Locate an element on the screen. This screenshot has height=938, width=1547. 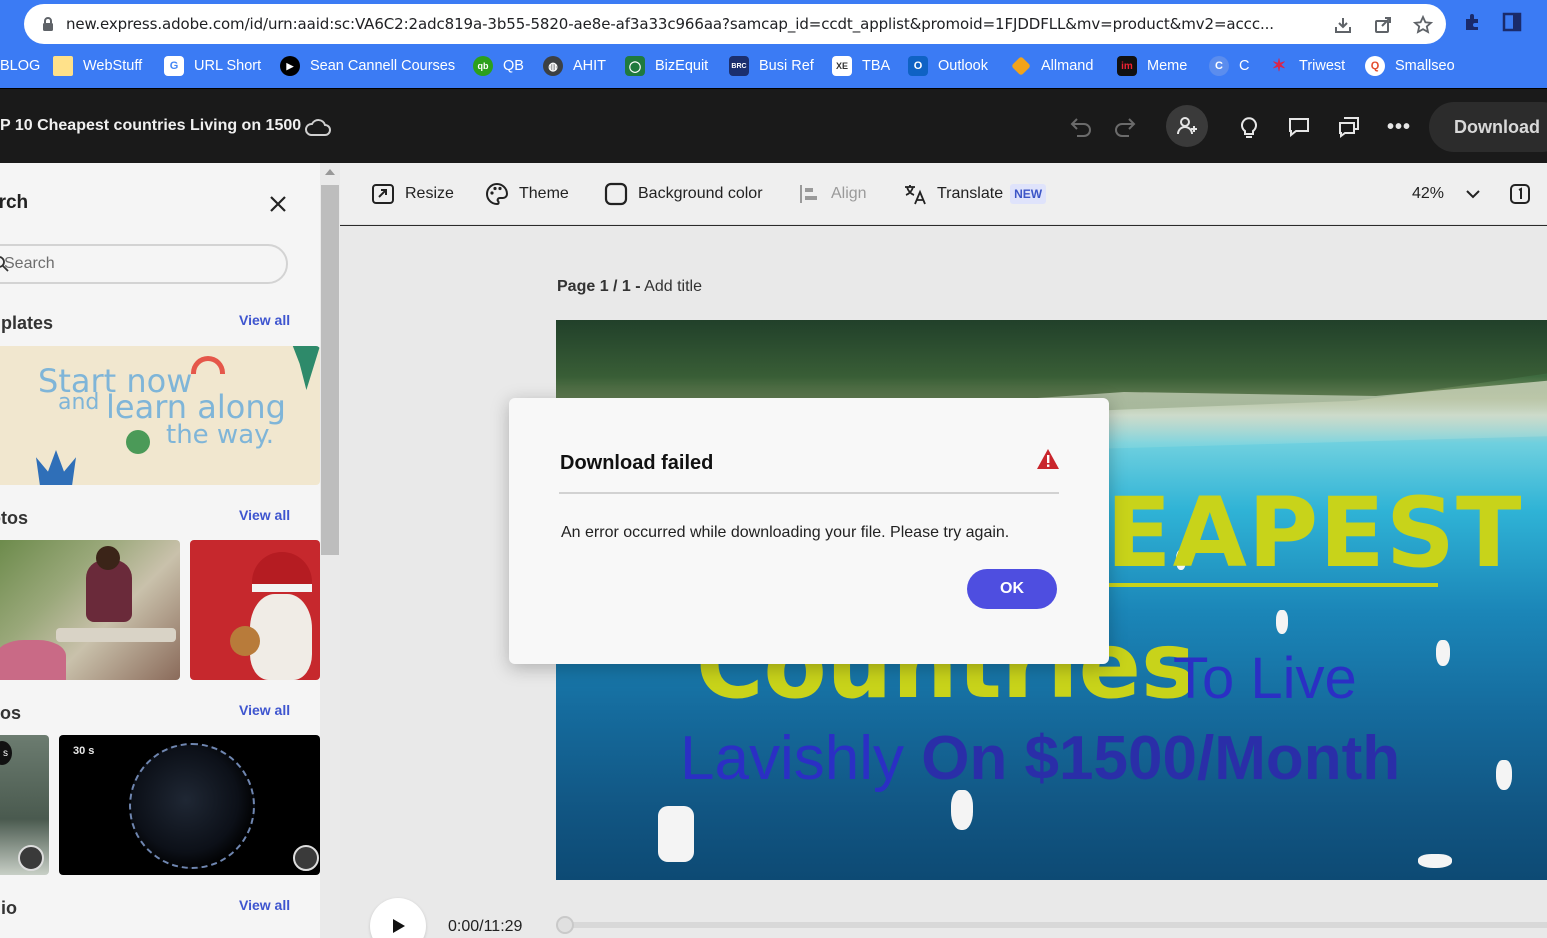
slide-title-cheapest: EAPEST is located at coordinates (1314, 533).